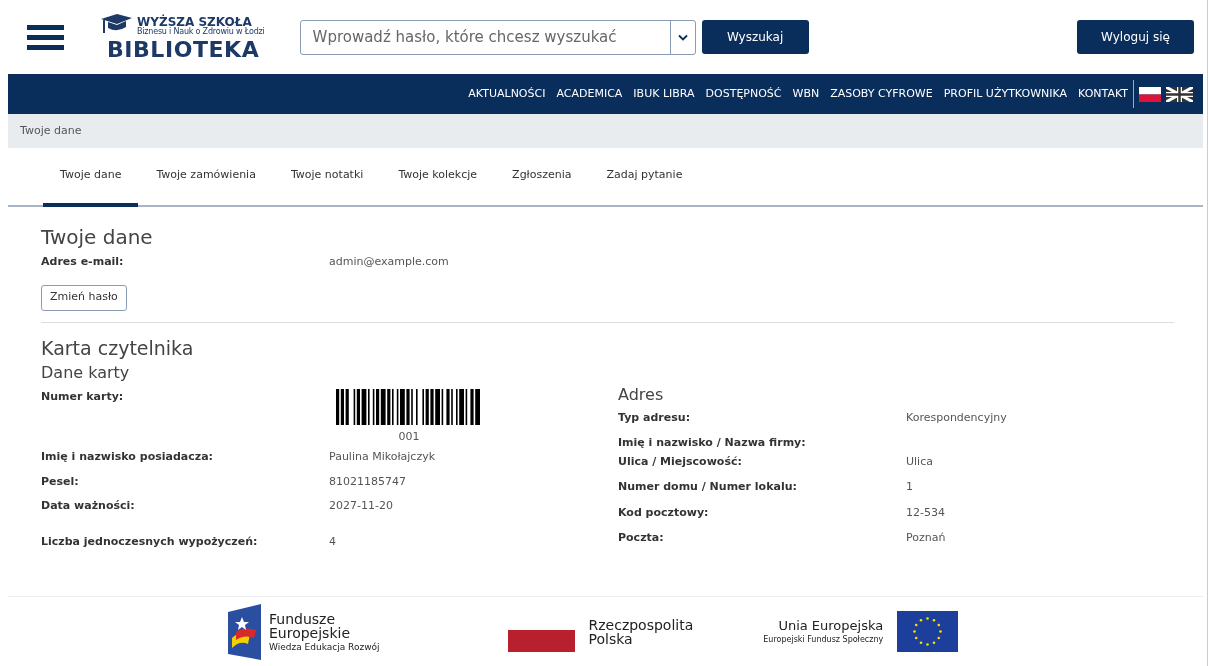 The width and height of the screenshot is (1208, 666). Describe the element at coordinates (118, 347) in the screenshot. I see `section-title: Karta czytelnika` at that location.